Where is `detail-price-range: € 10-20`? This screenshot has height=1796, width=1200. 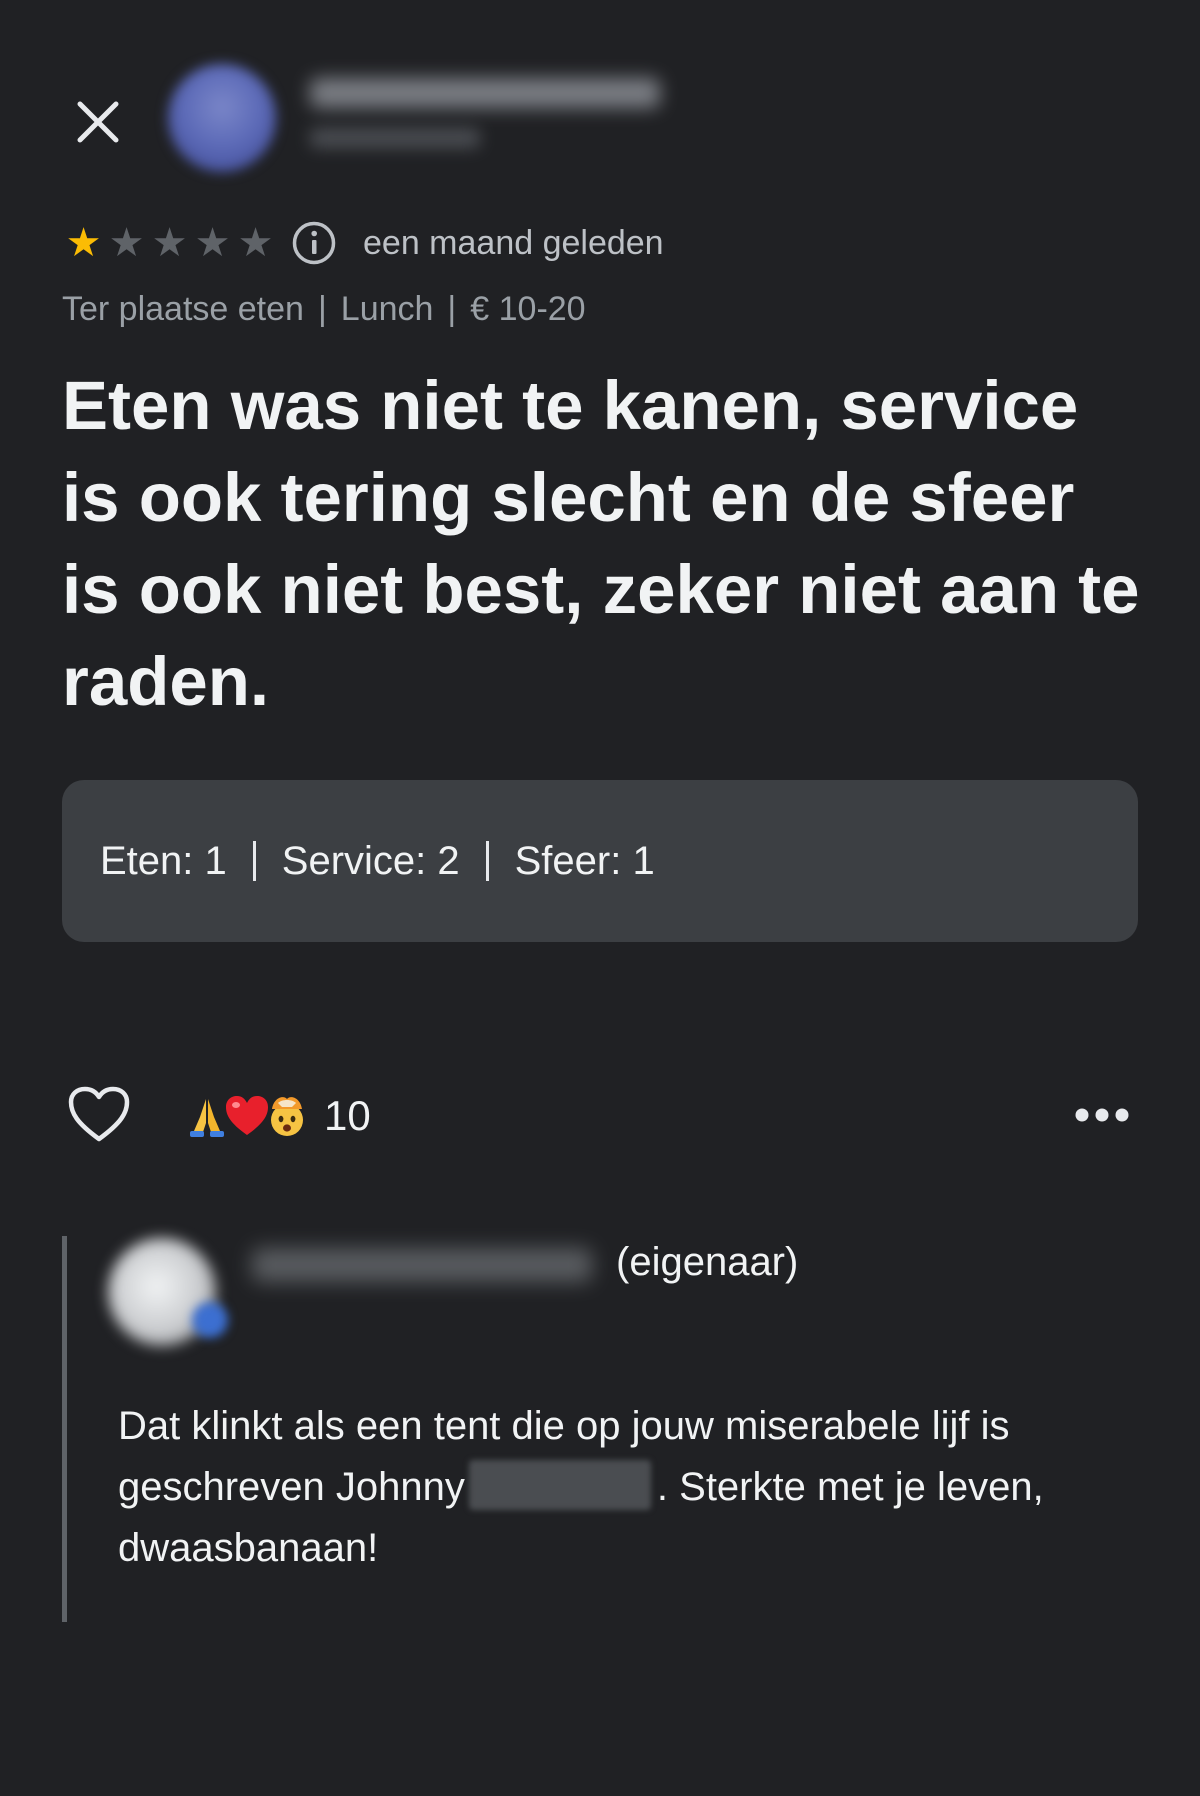 detail-price-range: € 10-20 is located at coordinates (528, 309).